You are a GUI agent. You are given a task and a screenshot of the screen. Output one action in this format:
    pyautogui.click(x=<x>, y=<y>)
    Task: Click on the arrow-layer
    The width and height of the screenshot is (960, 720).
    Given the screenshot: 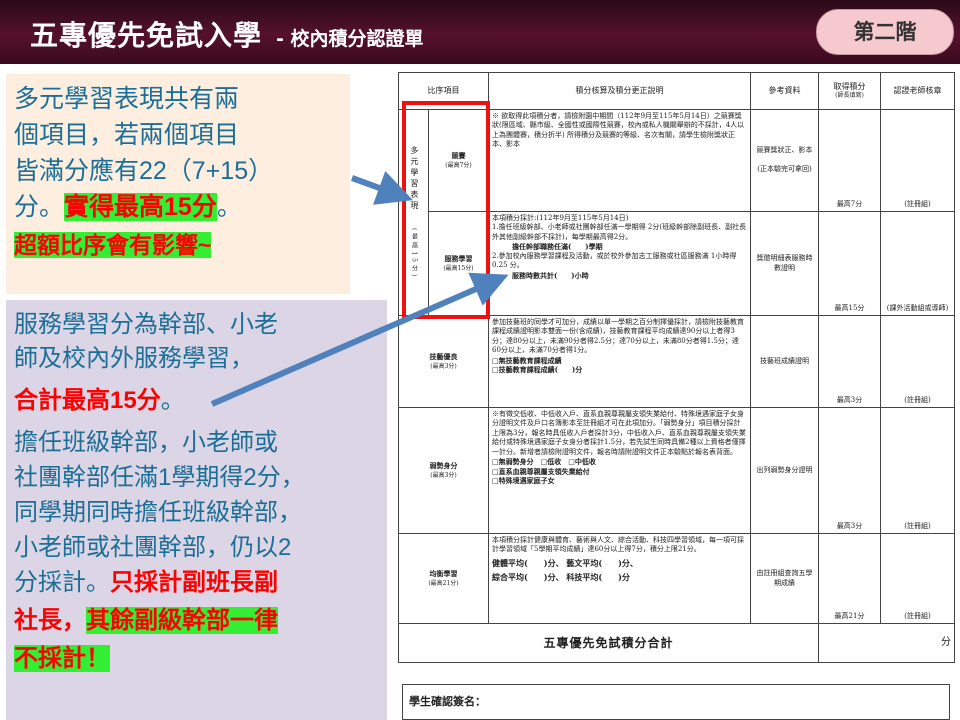 What is the action you would take?
    pyautogui.click(x=359, y=288)
    